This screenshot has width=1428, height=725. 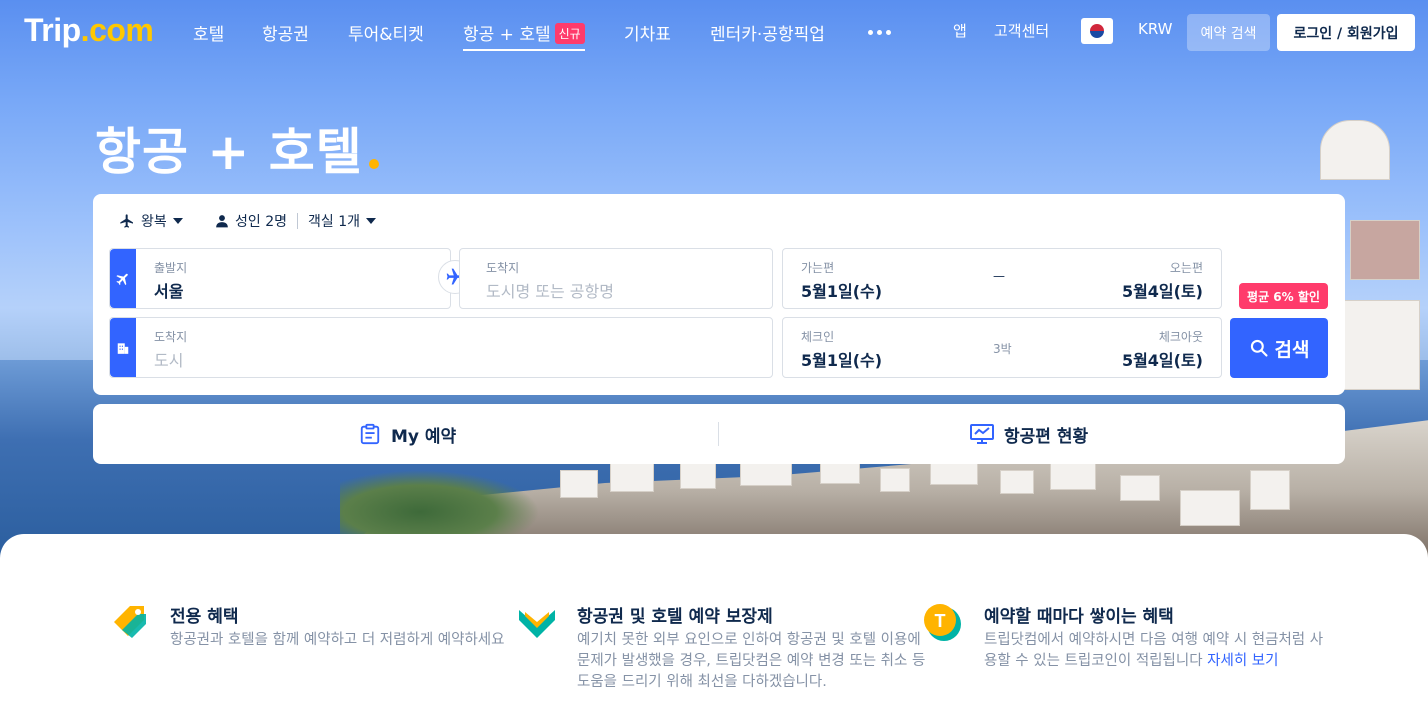 I want to click on flight-status-link: 항공편 현황, so click(x=1029, y=434).